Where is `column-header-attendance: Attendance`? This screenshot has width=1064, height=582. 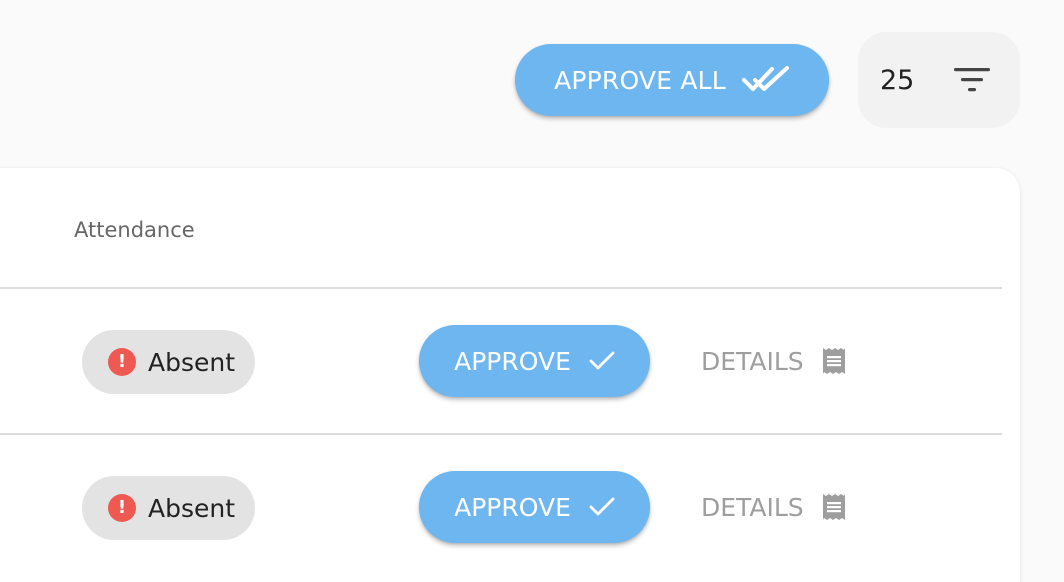 column-header-attendance: Attendance is located at coordinates (134, 230).